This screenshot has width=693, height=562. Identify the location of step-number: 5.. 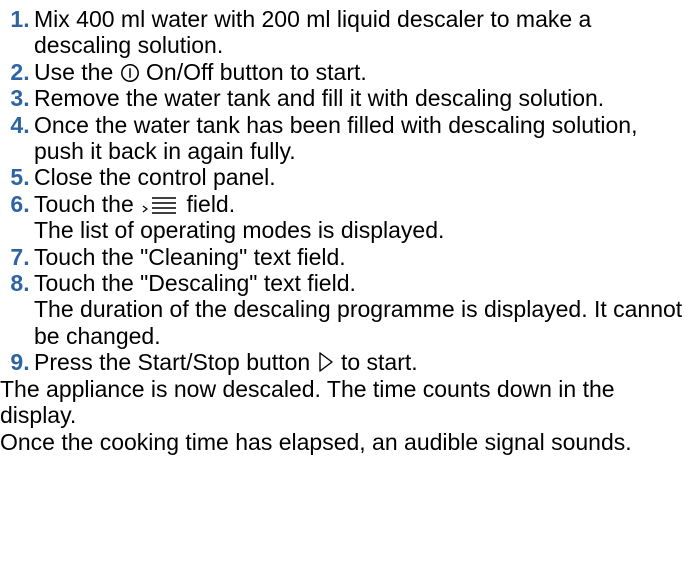
(20, 177).